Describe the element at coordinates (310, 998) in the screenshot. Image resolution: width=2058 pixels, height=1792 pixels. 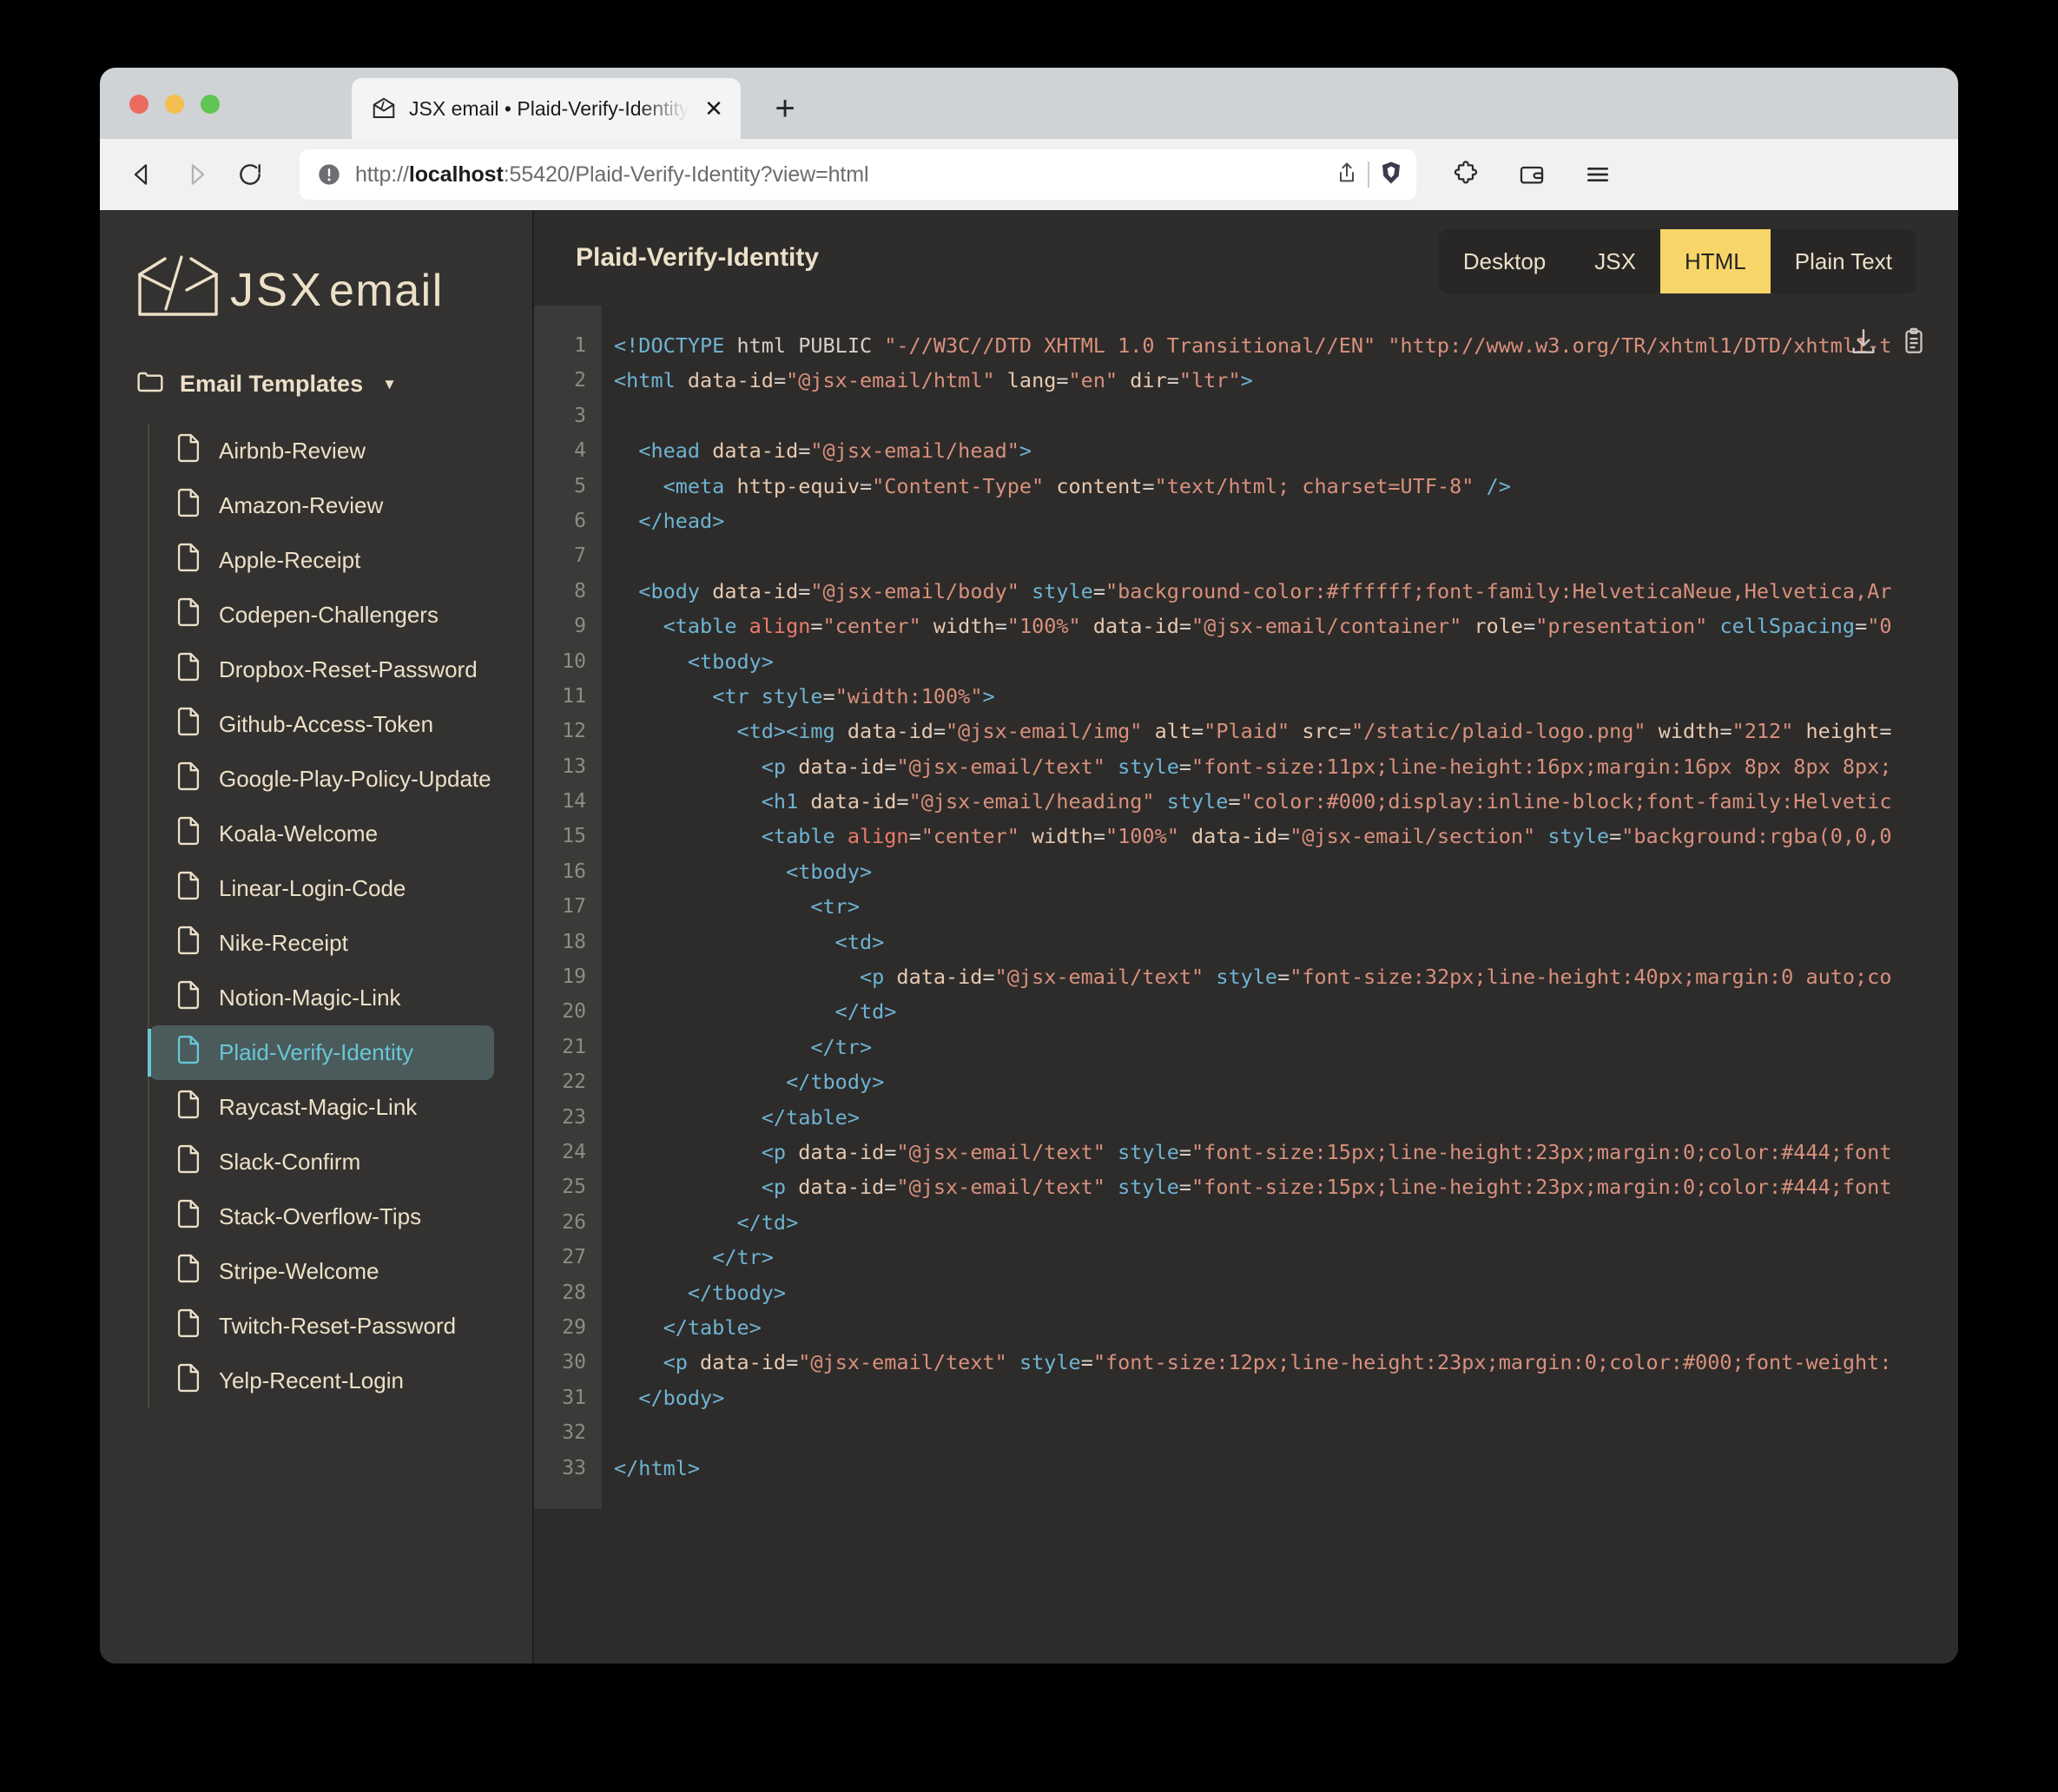
I see `sidebar-item-label: Notion-Magic-Link` at that location.